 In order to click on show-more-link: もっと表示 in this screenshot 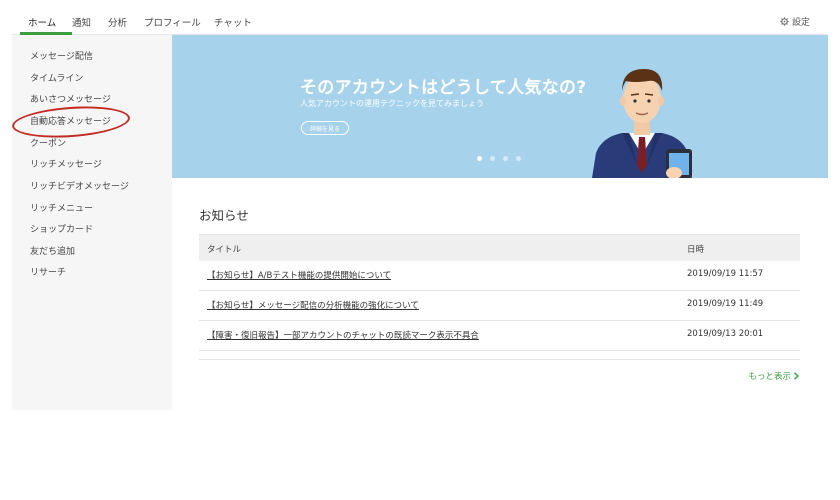, I will do `click(774, 376)`.